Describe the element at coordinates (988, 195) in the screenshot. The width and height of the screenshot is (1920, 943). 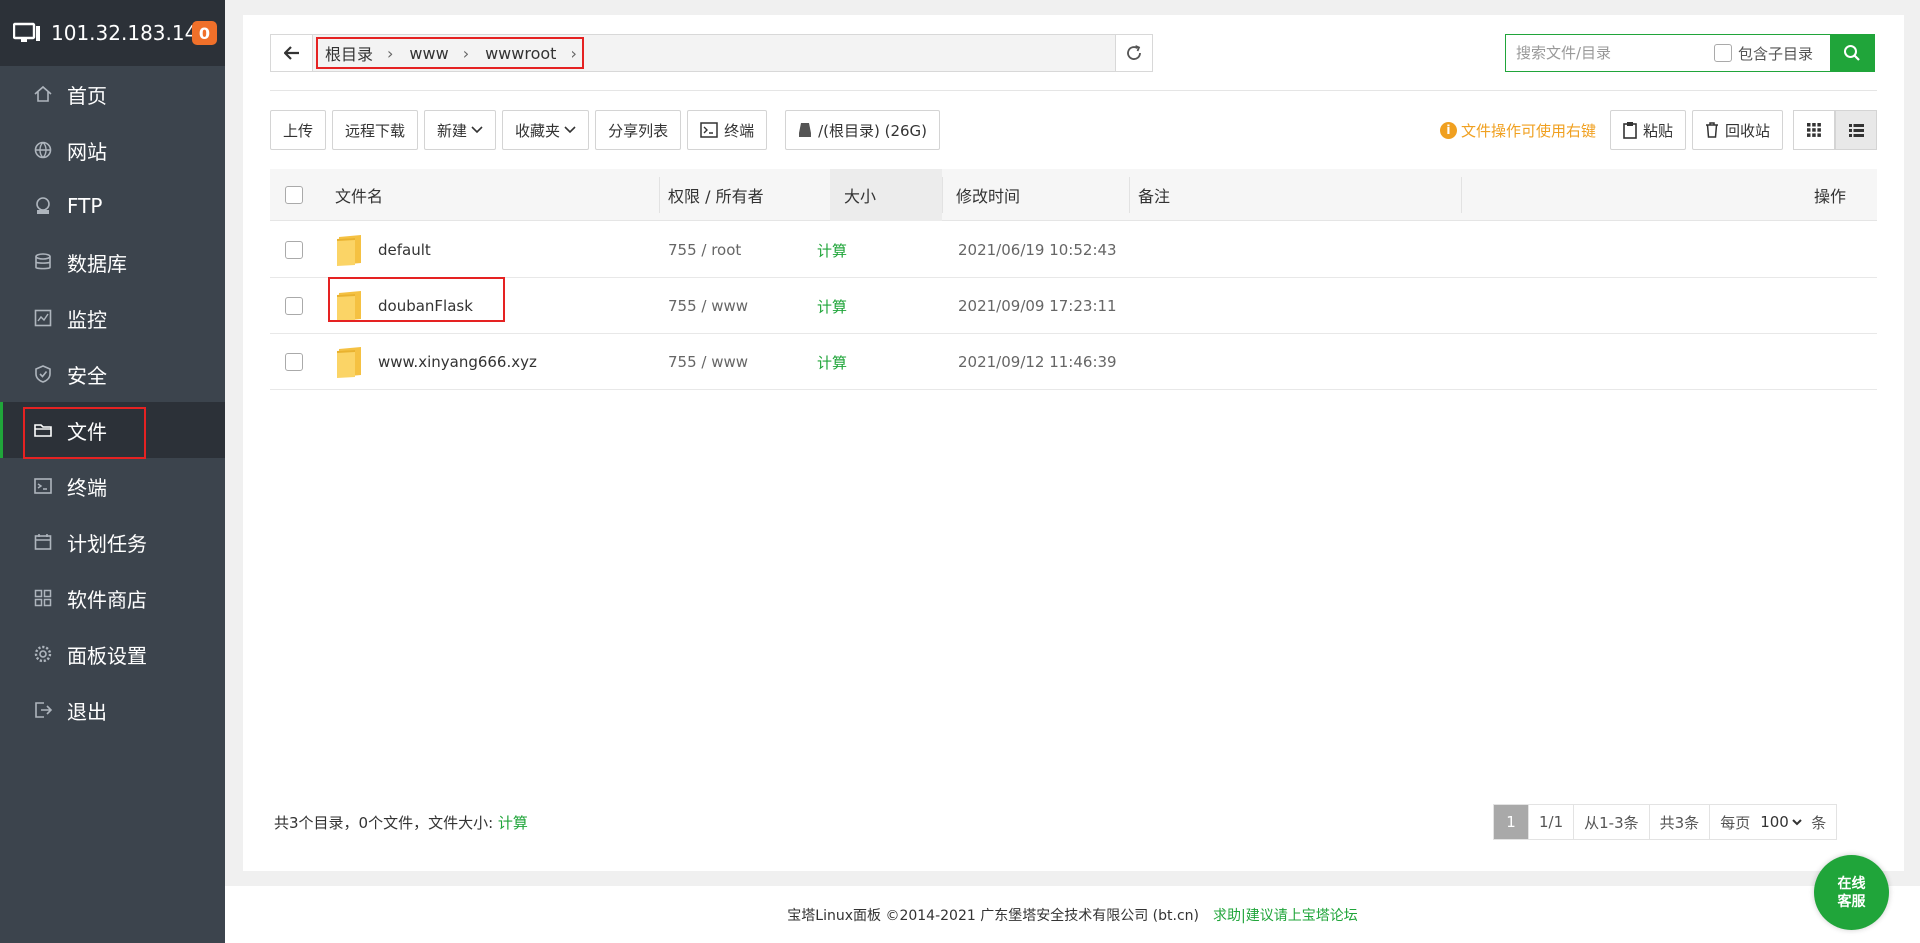
I see `column-mtime: 修改时间` at that location.